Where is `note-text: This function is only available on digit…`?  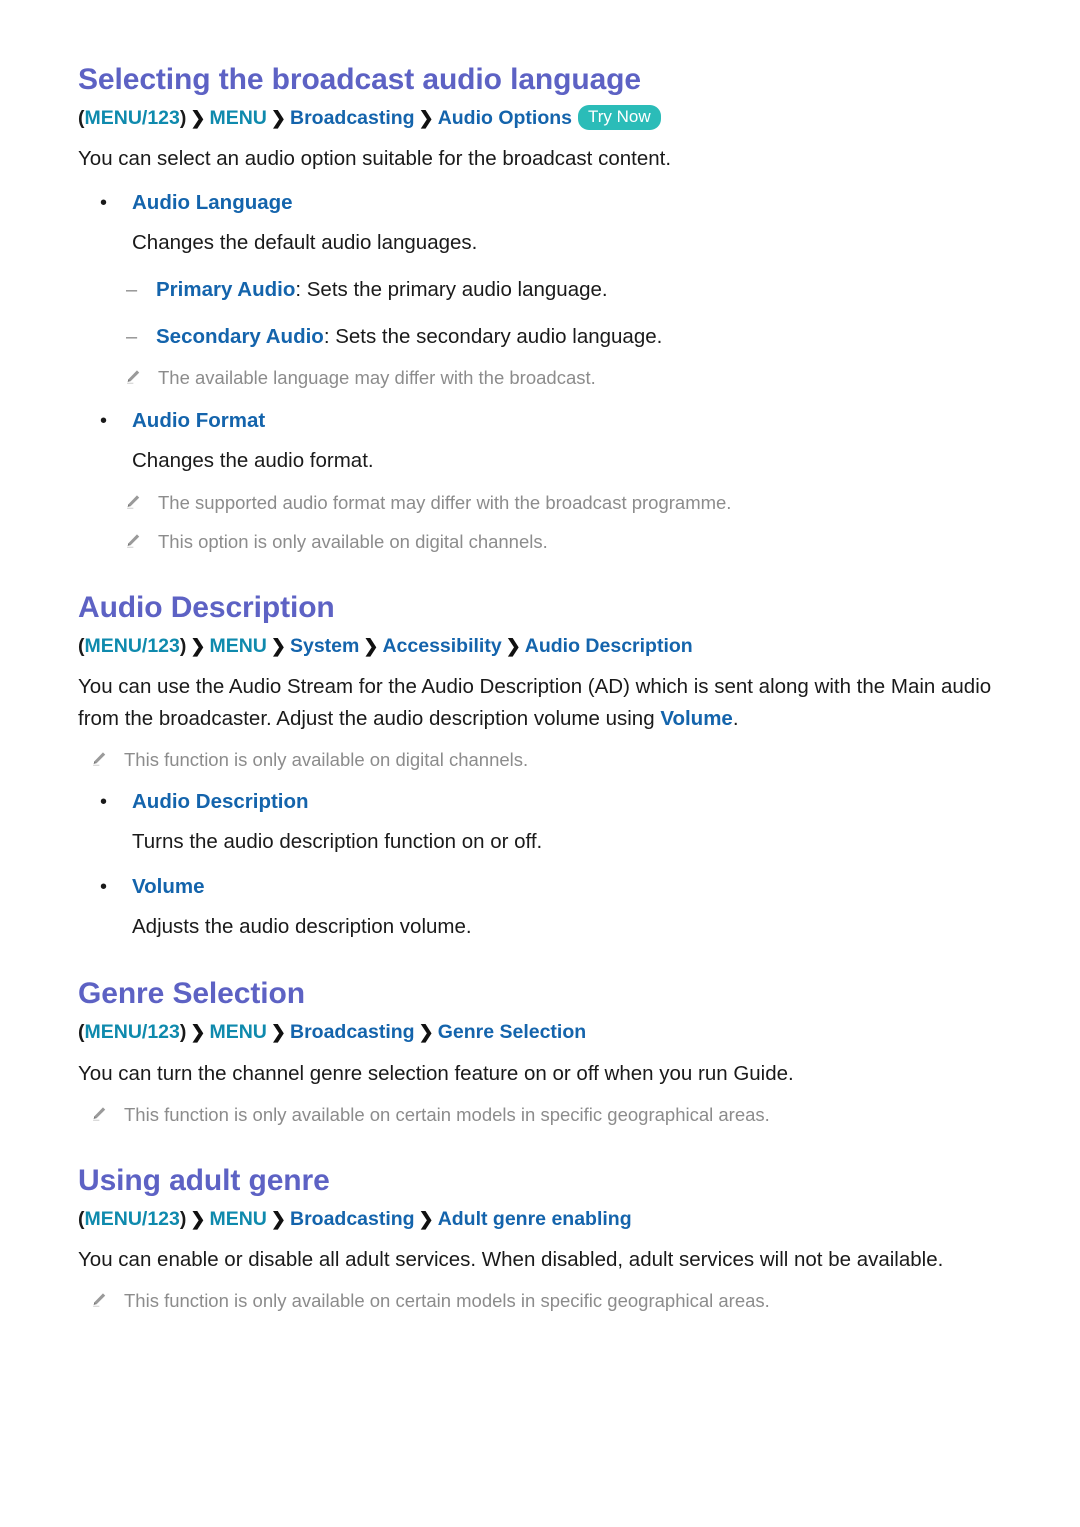 note-text: This function is only available on digit… is located at coordinates (326, 759).